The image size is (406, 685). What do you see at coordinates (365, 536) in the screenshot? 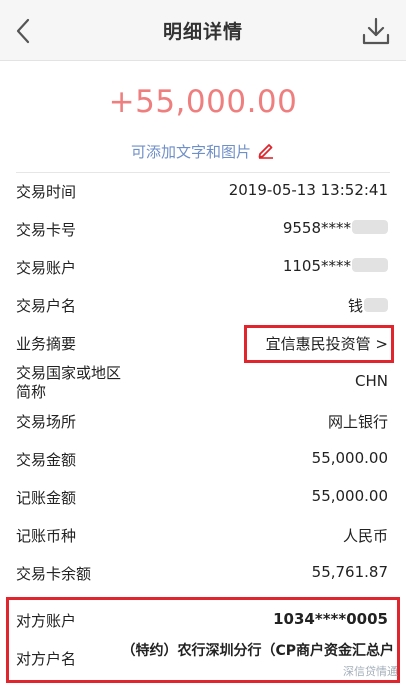
I see `row-value: 人民币` at bounding box center [365, 536].